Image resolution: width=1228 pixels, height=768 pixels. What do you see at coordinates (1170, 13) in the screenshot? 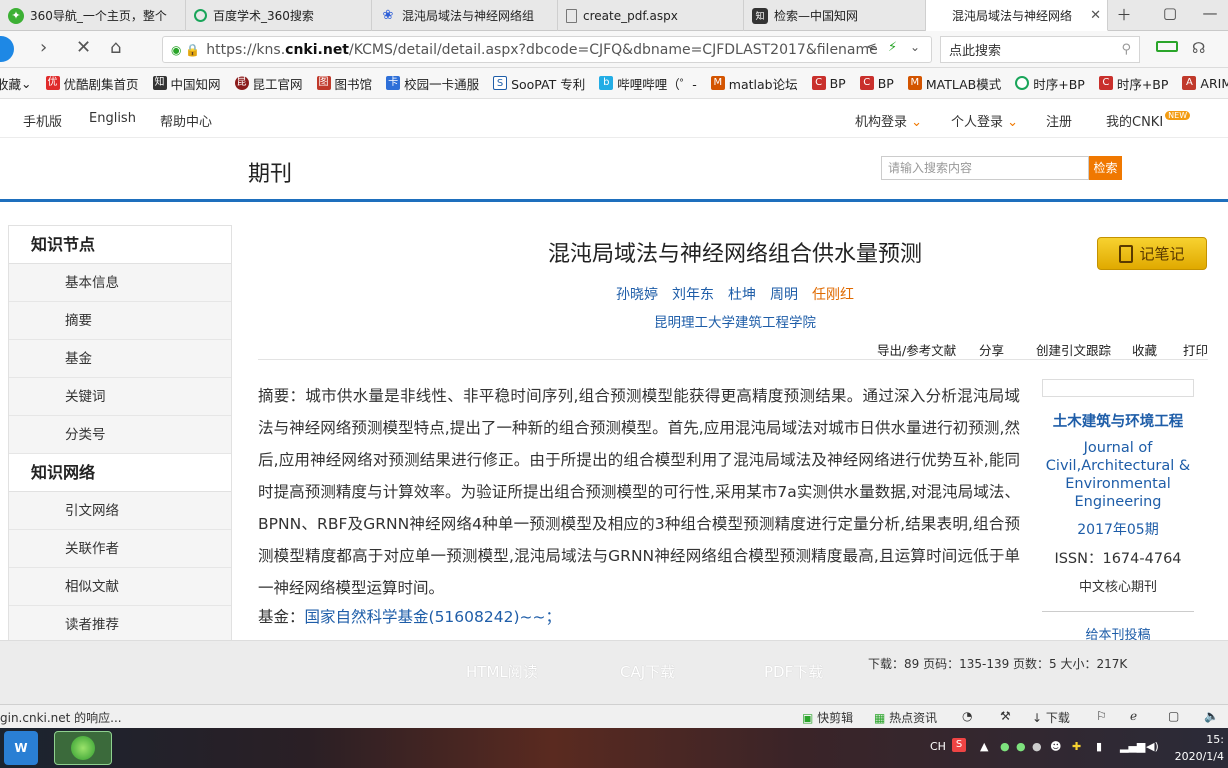
I see `restore-window-icon: ▢` at bounding box center [1170, 13].